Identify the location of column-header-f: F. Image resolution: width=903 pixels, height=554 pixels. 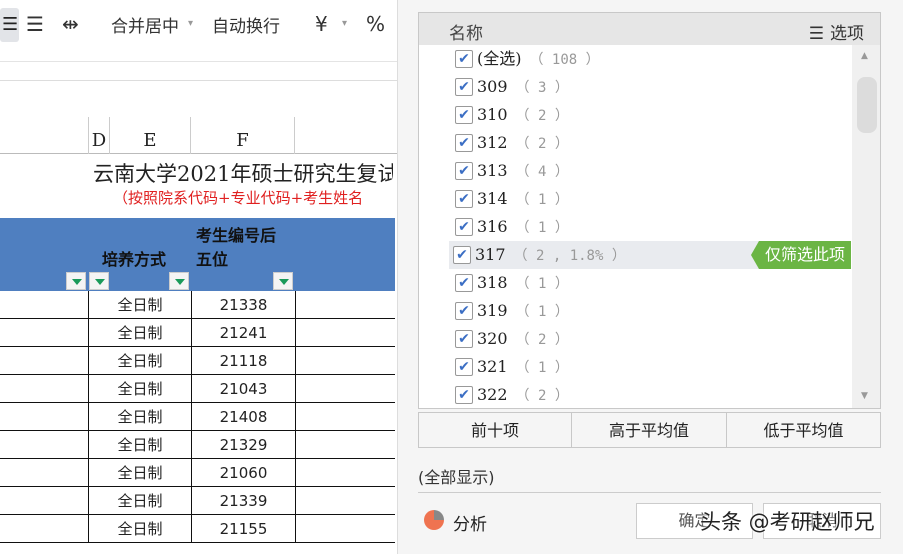
(243, 135).